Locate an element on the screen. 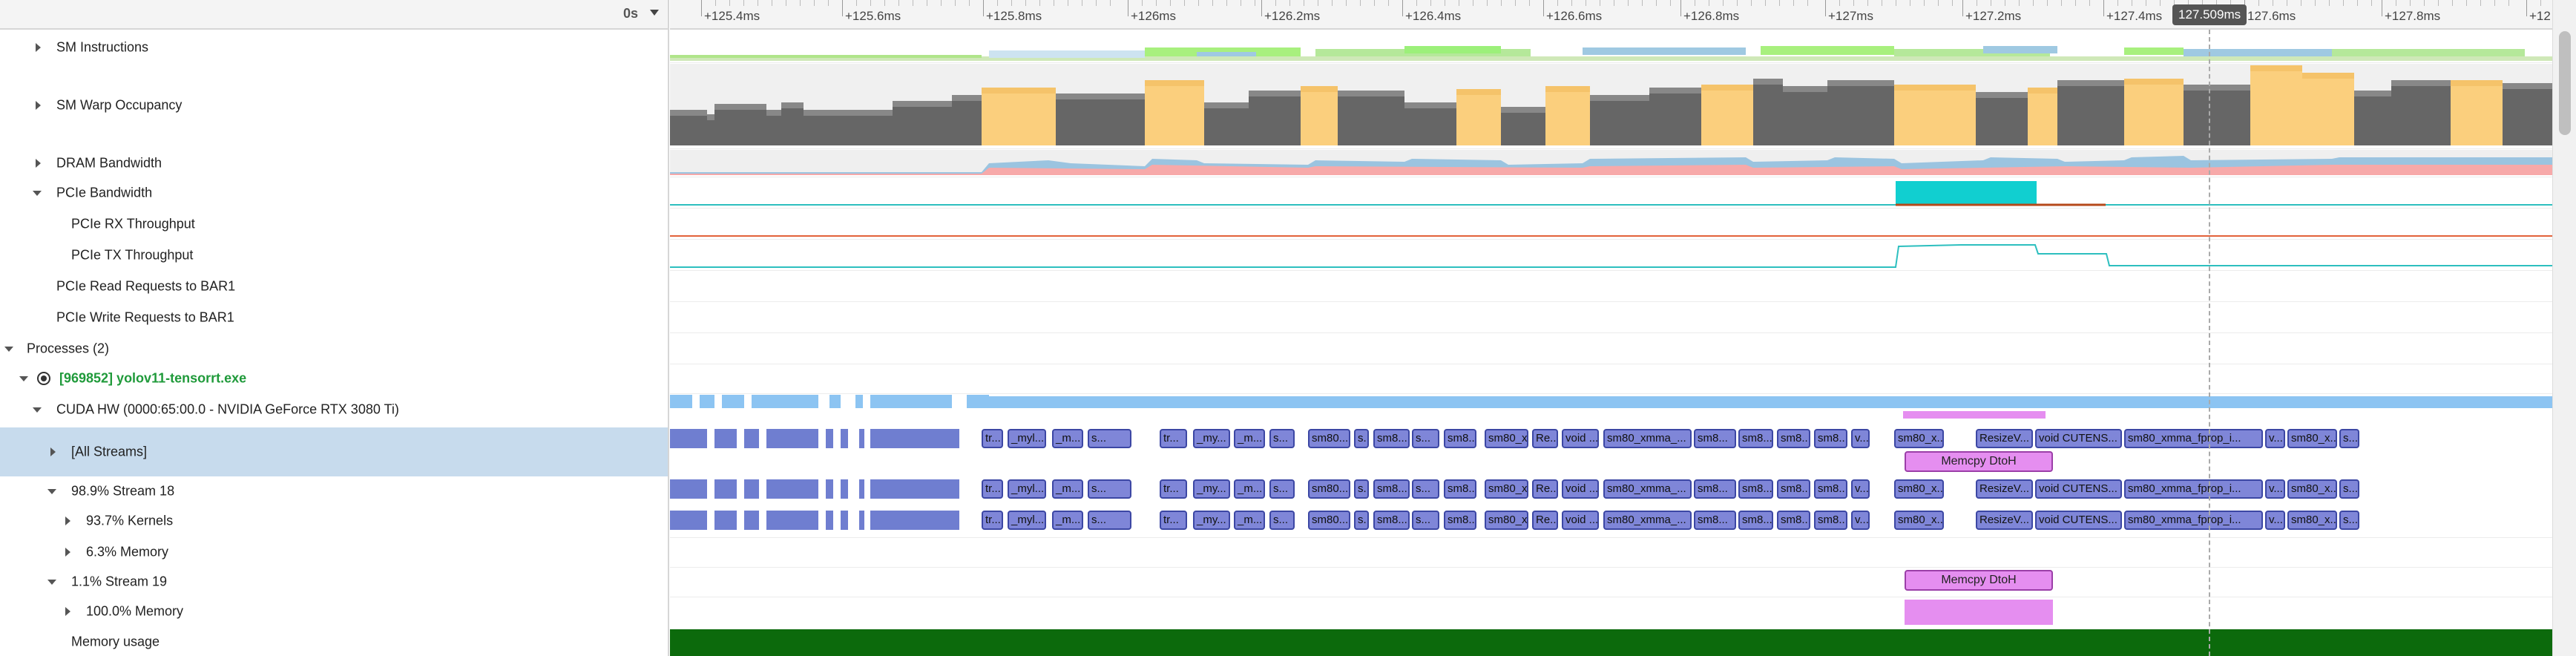  tree-row-pcie-rx: PCIe RX Throughput is located at coordinates (334, 224).